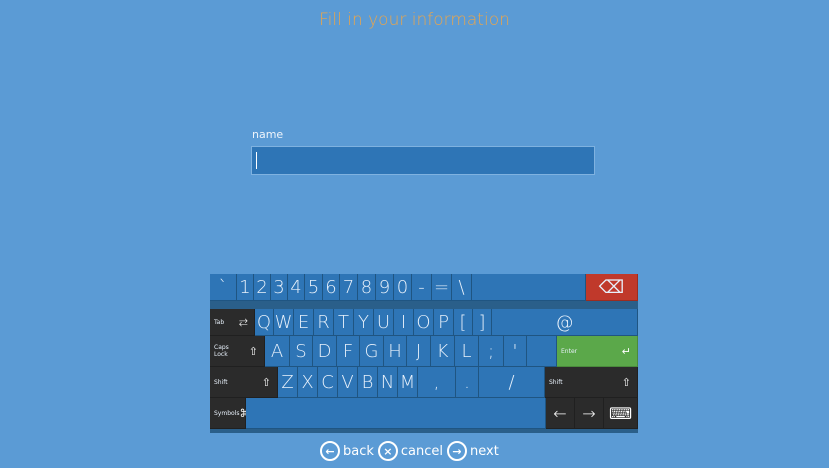 This screenshot has width=829, height=468. I want to click on name-field-label: name, so click(268, 134).